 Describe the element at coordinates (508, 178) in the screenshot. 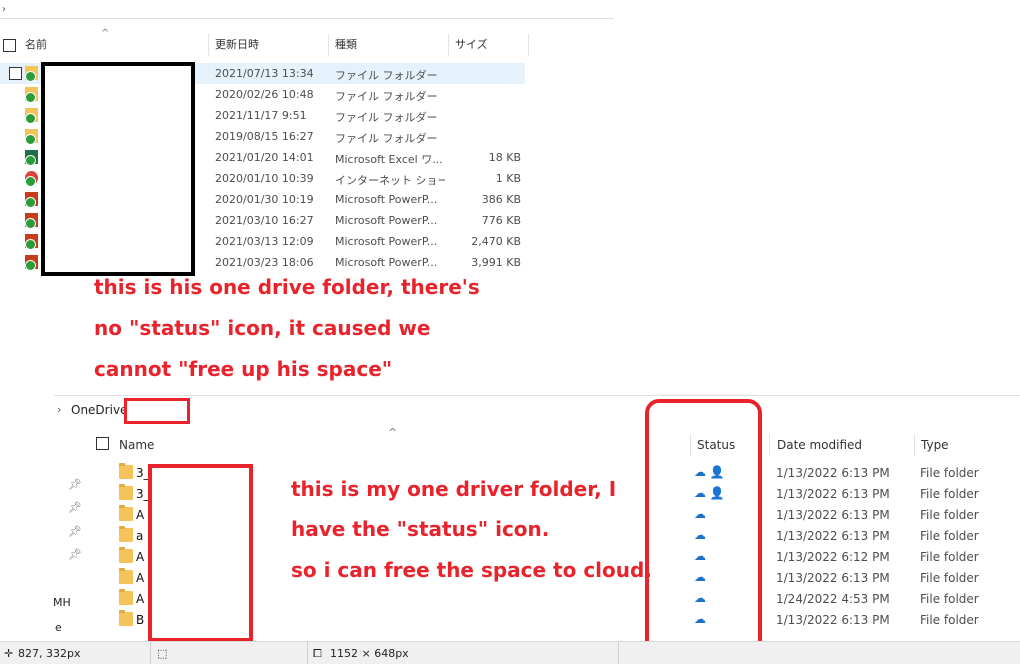

I see `size-cell: 1 KB` at that location.